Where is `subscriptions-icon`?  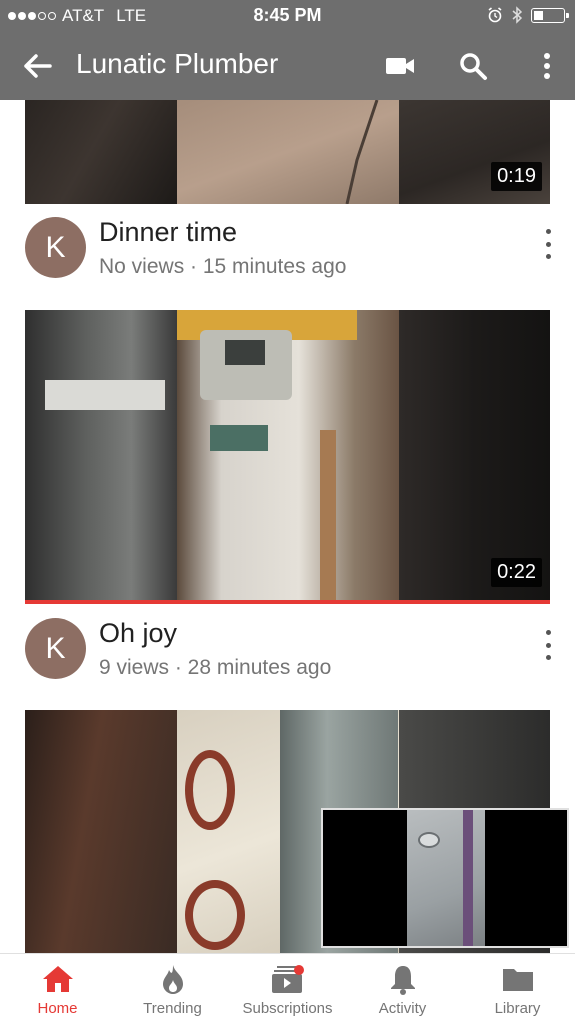 subscriptions-icon is located at coordinates (288, 979).